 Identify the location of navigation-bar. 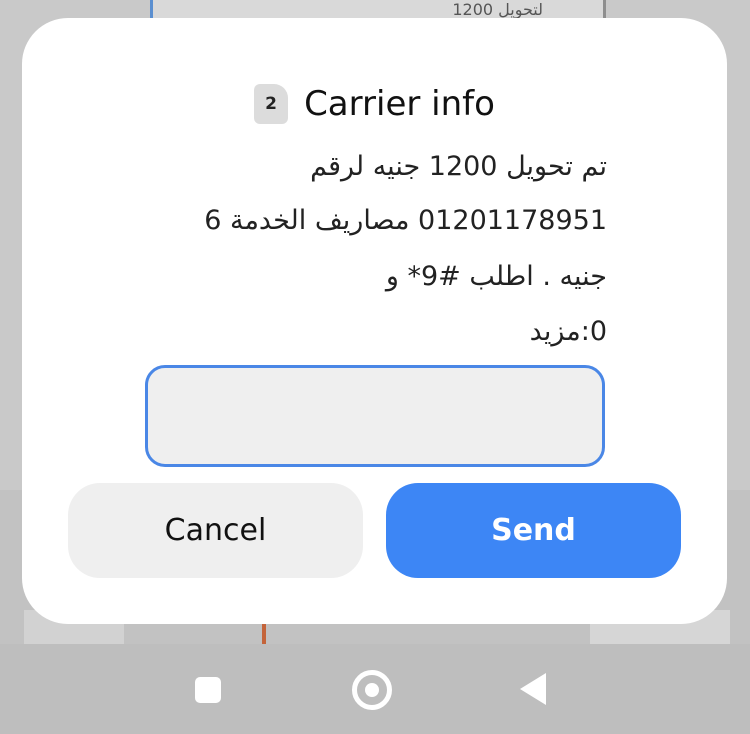
(375, 689).